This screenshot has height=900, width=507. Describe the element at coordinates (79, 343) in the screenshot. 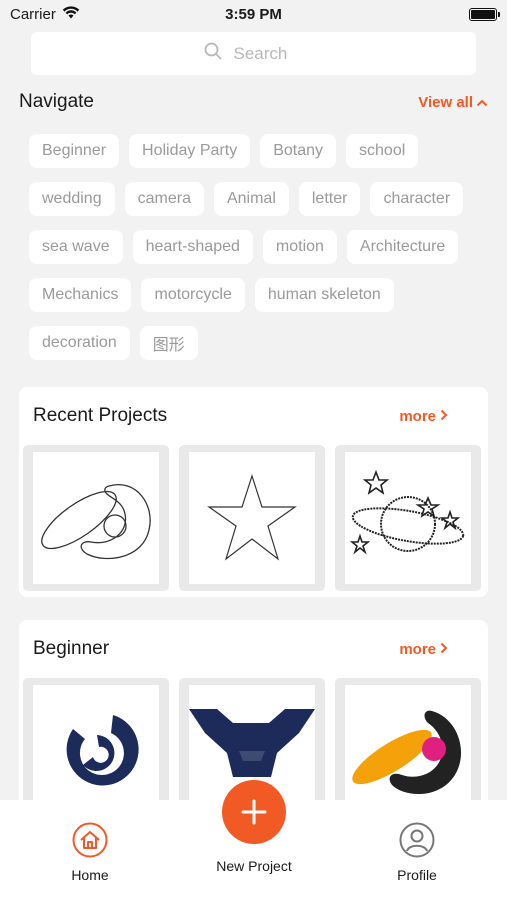

I see `tag-chip: decoration` at that location.